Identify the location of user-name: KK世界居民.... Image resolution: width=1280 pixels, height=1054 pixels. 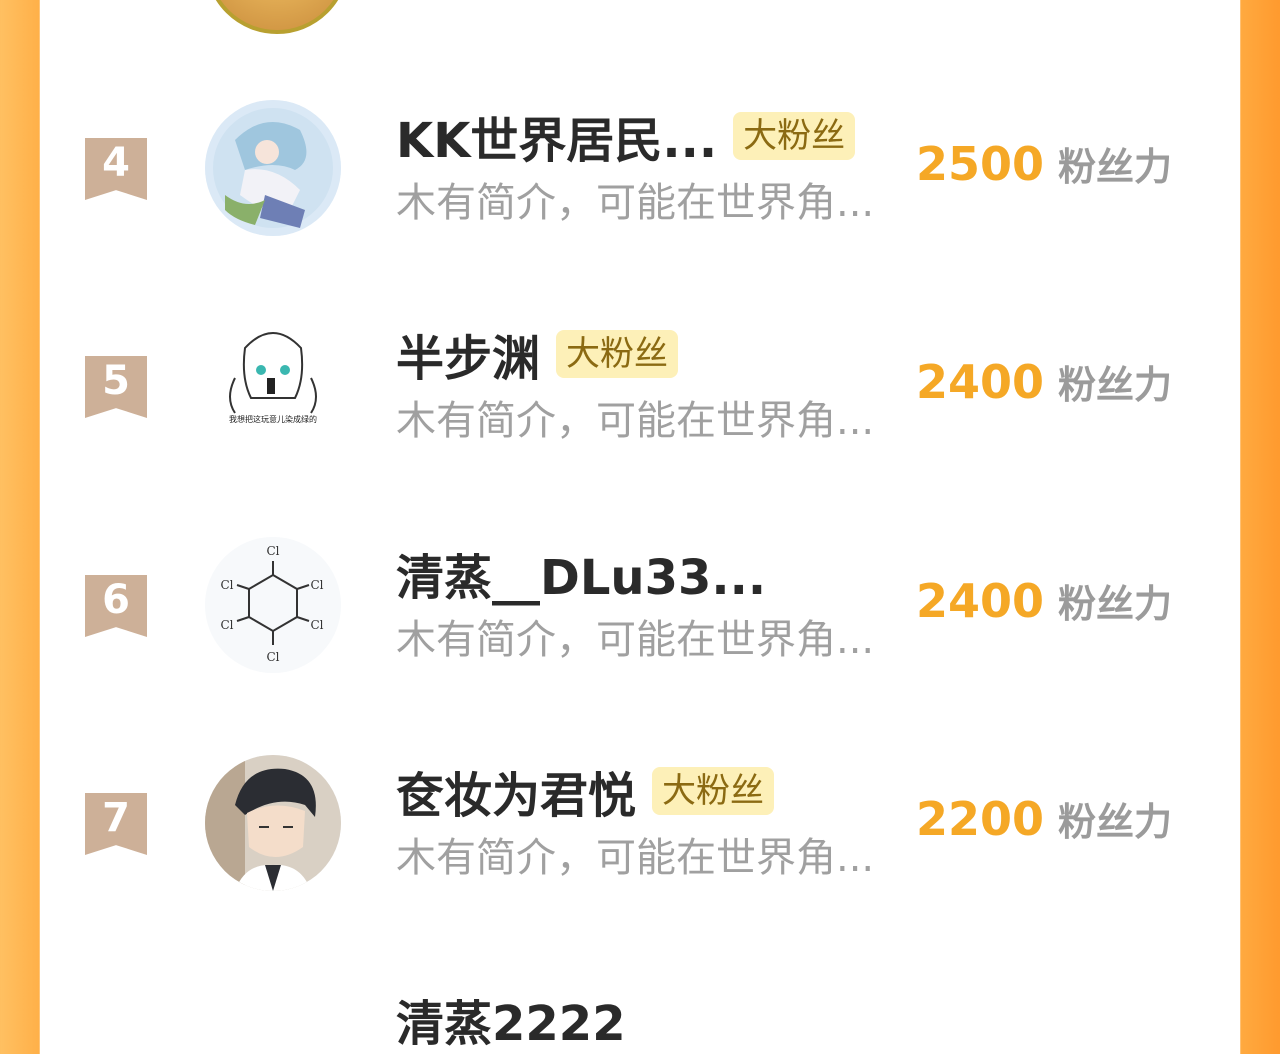
(556, 136).